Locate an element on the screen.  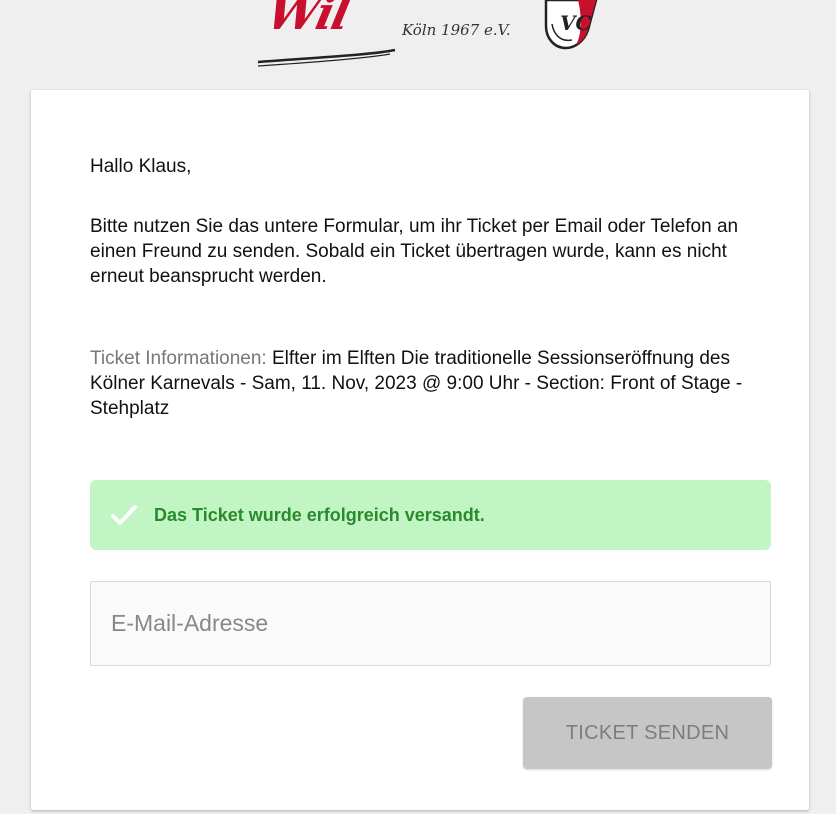
success-alert: Das Ticket wurde erfolgreich versandt. is located at coordinates (430, 515).